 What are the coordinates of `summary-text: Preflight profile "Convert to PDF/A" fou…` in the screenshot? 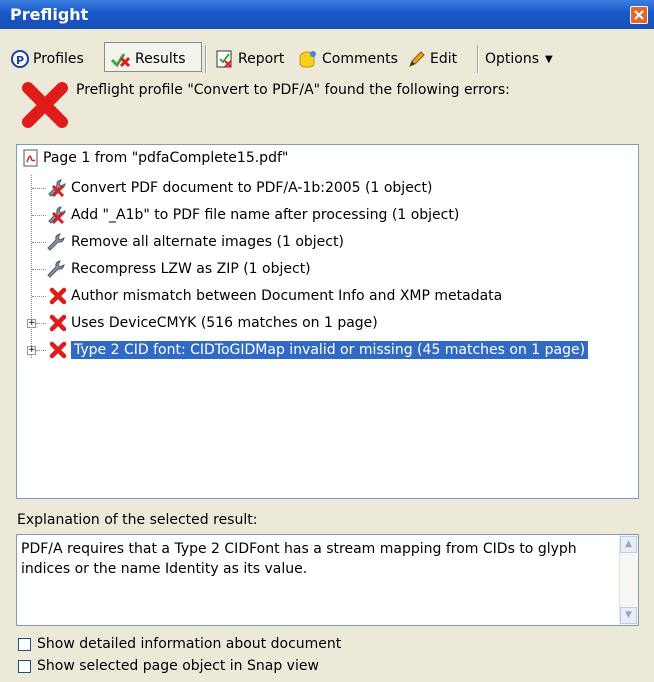 It's located at (293, 90).